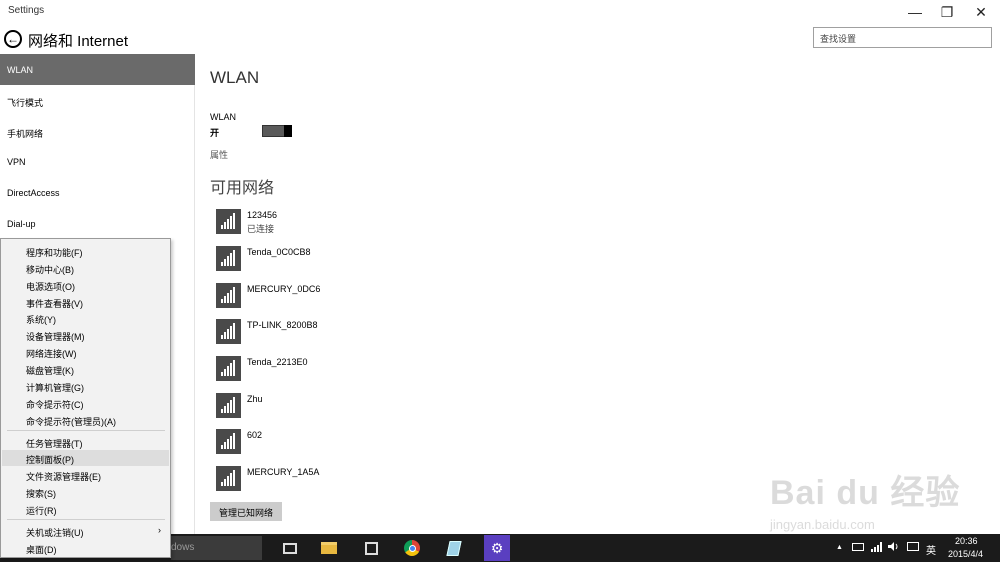 The width and height of the screenshot is (1000, 562). I want to click on network-item: Tenda_0C0CB8, so click(366, 261).